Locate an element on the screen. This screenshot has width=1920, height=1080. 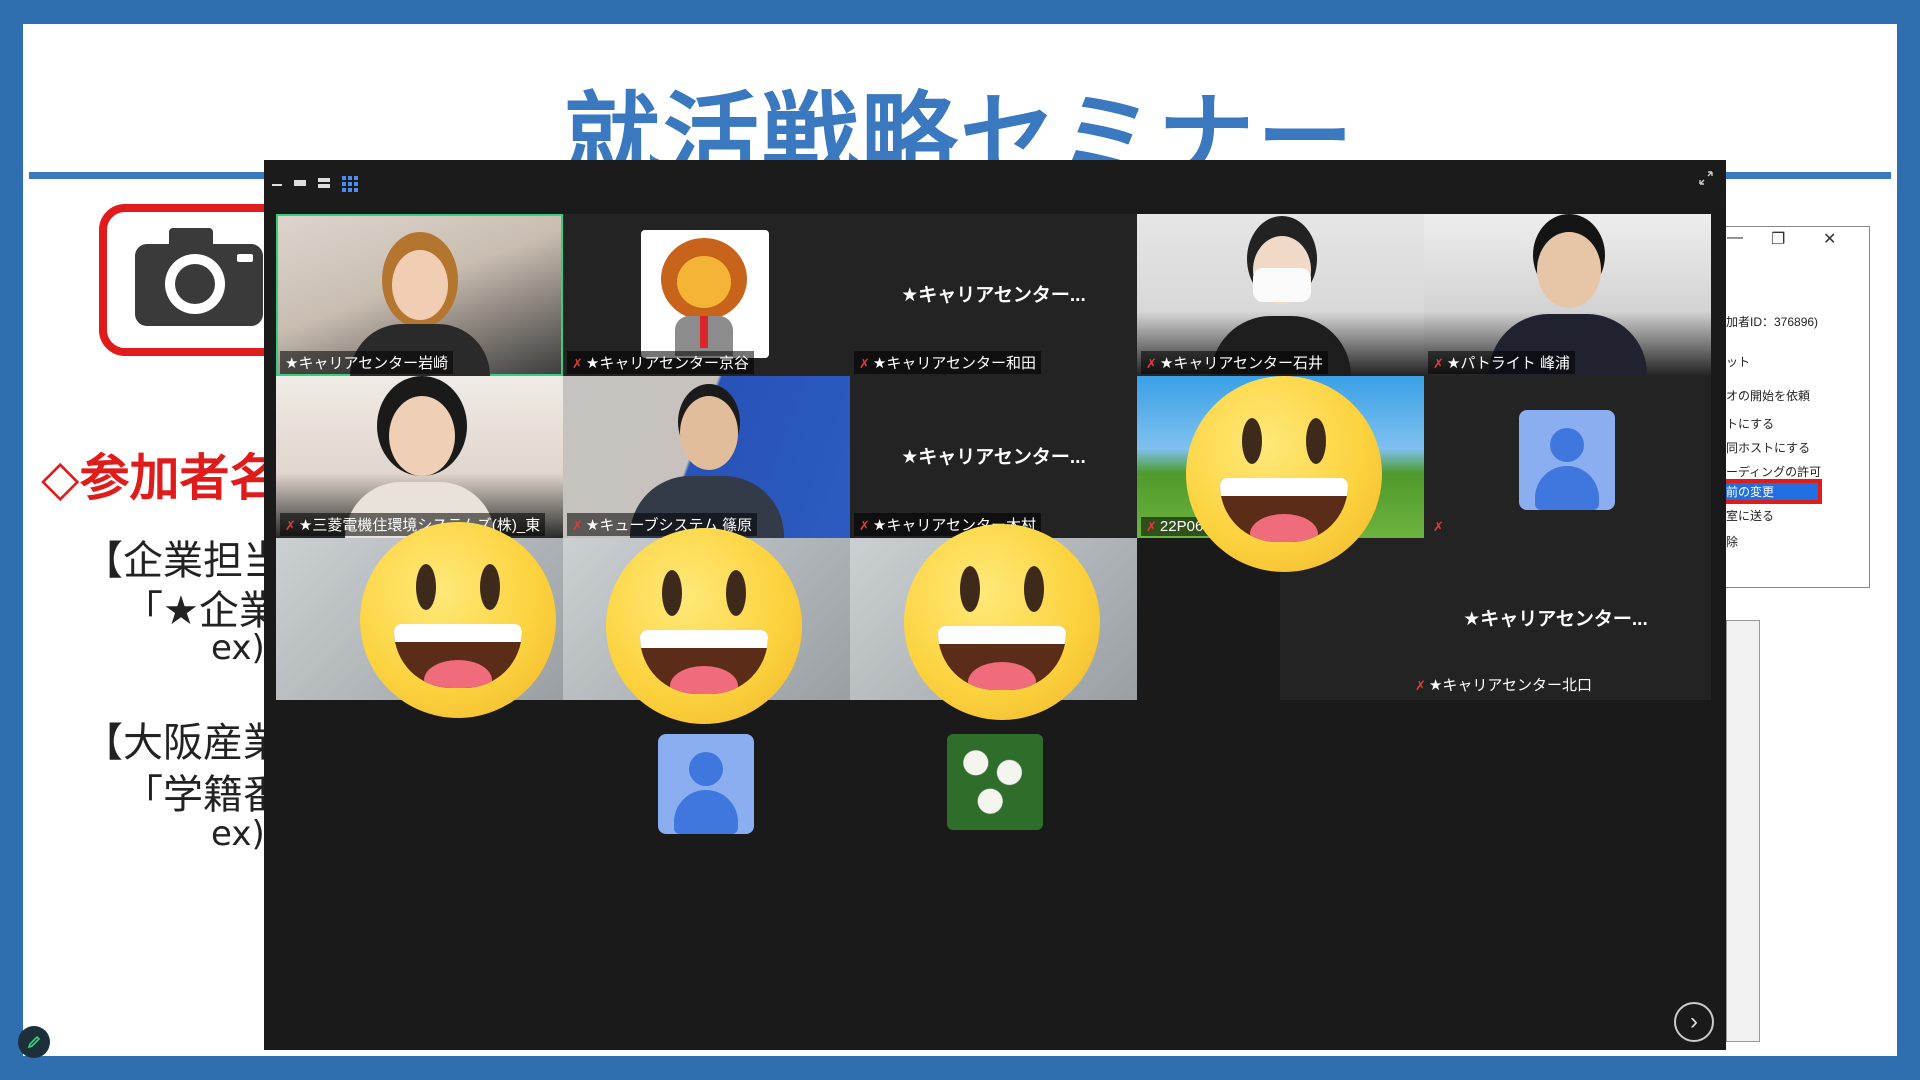
participant-count: 2) is located at coordinates (1784, 274).